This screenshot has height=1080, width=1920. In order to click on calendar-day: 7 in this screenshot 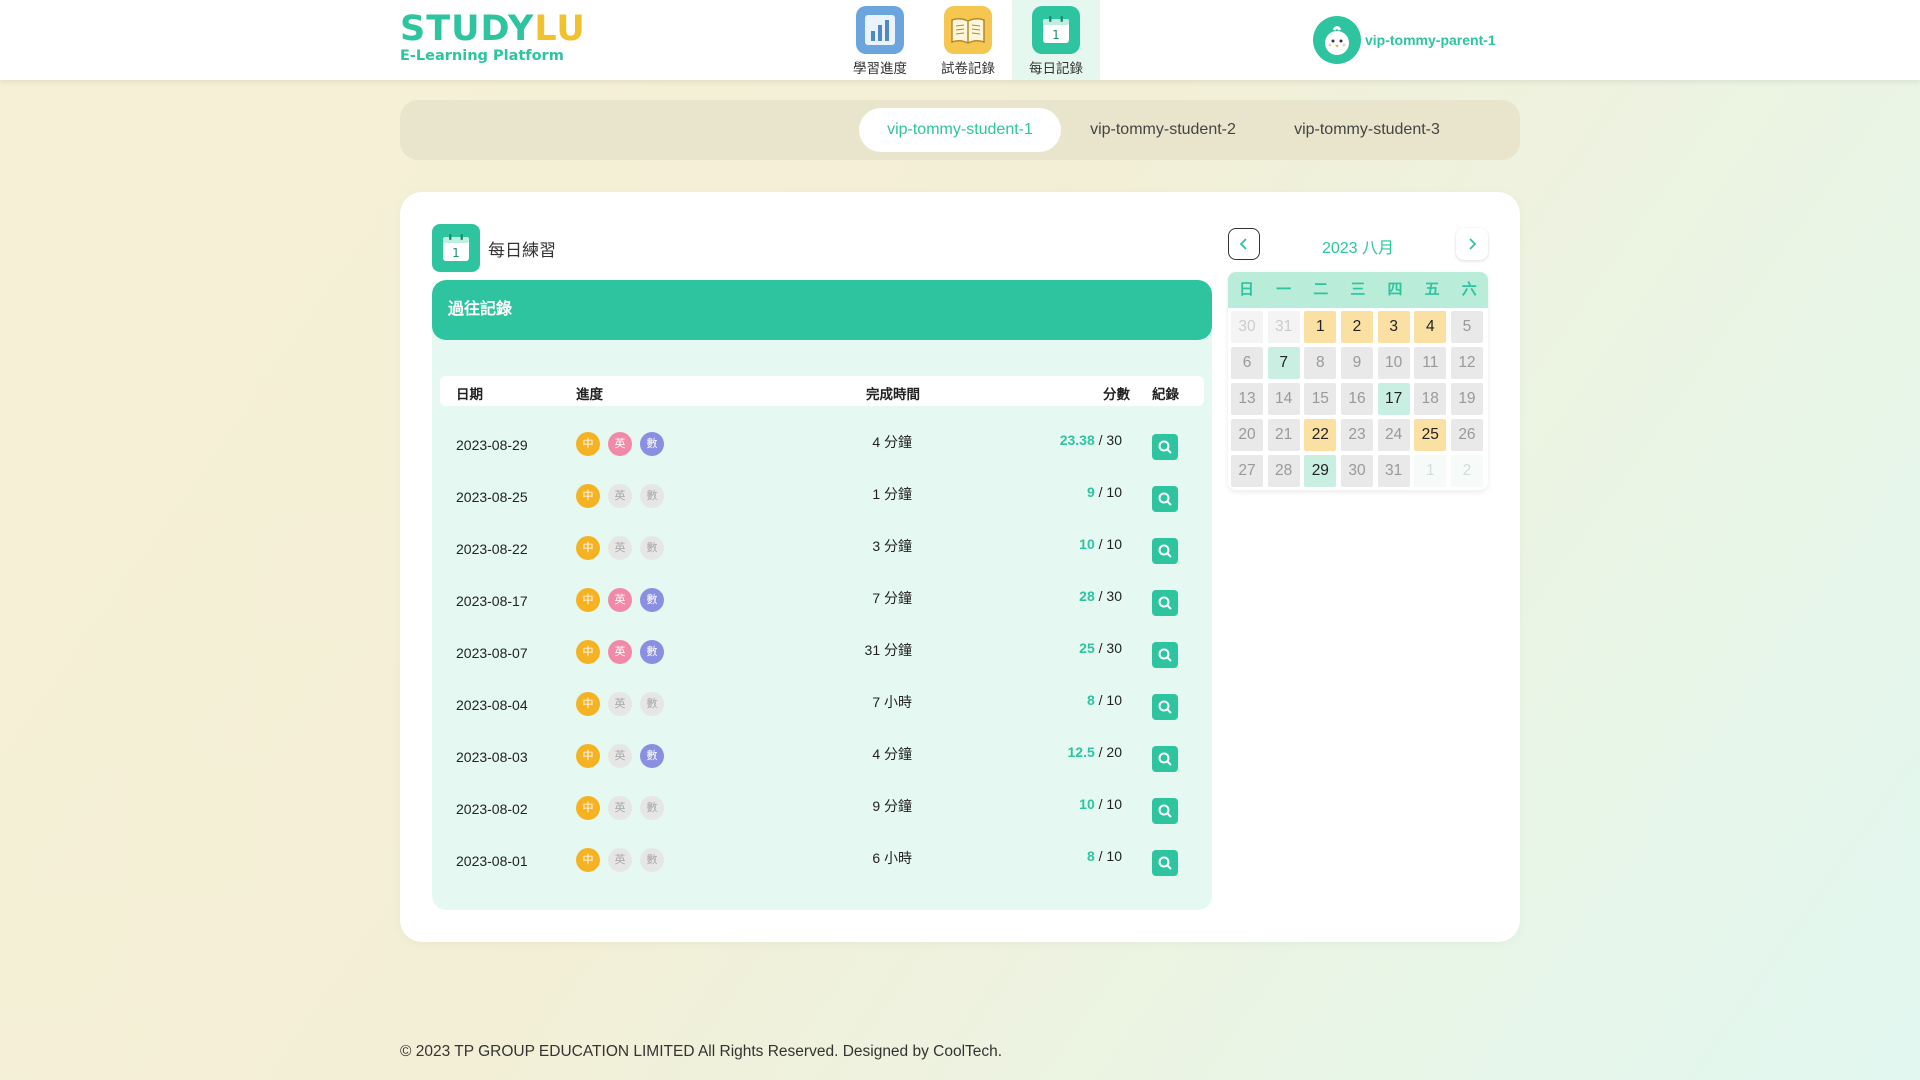, I will do `click(1283, 363)`.